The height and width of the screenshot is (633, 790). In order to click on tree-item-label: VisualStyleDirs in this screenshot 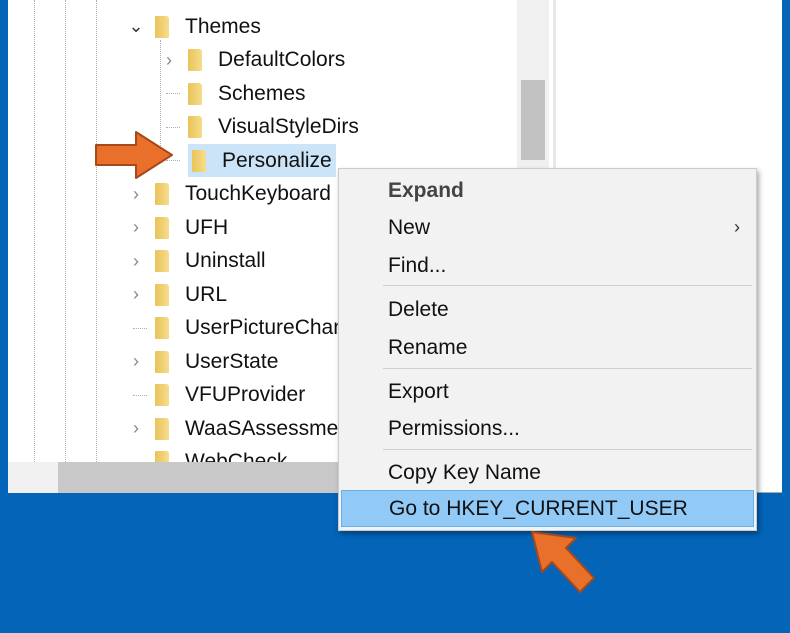, I will do `click(288, 126)`.